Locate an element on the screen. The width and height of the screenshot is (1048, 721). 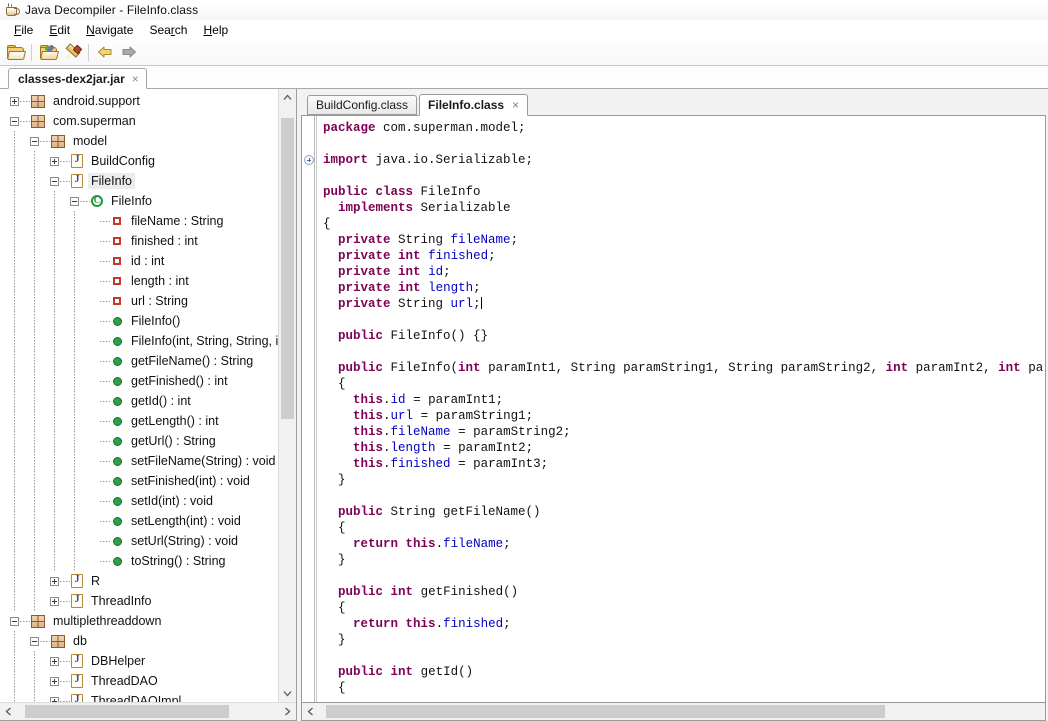
tree-node: url : String is located at coordinates (139, 301).